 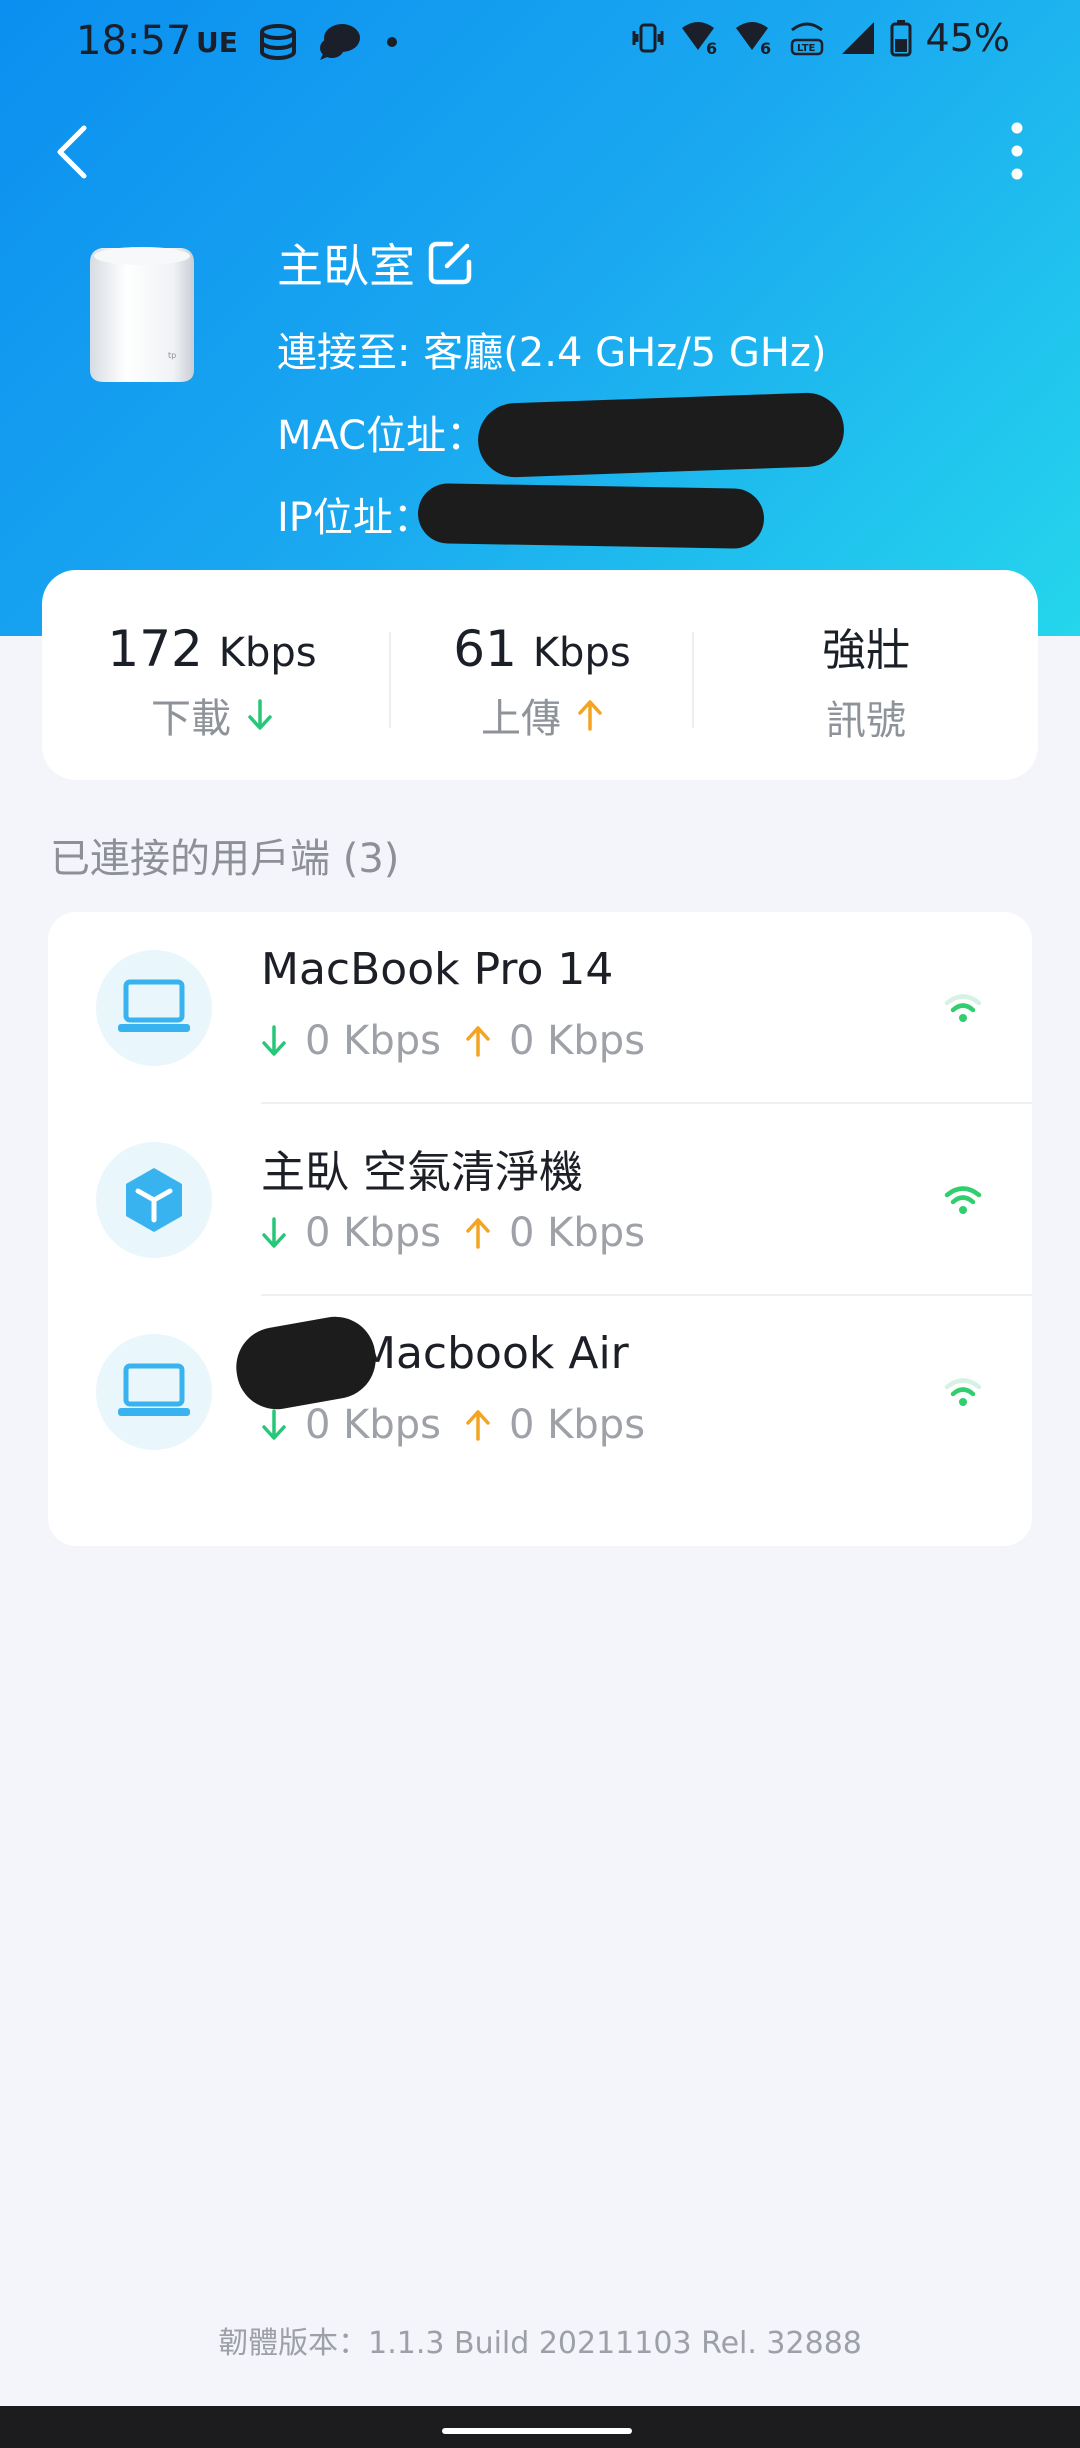 I want to click on status-right-icons: 6 6 LTE 45%, so click(x=820, y=38).